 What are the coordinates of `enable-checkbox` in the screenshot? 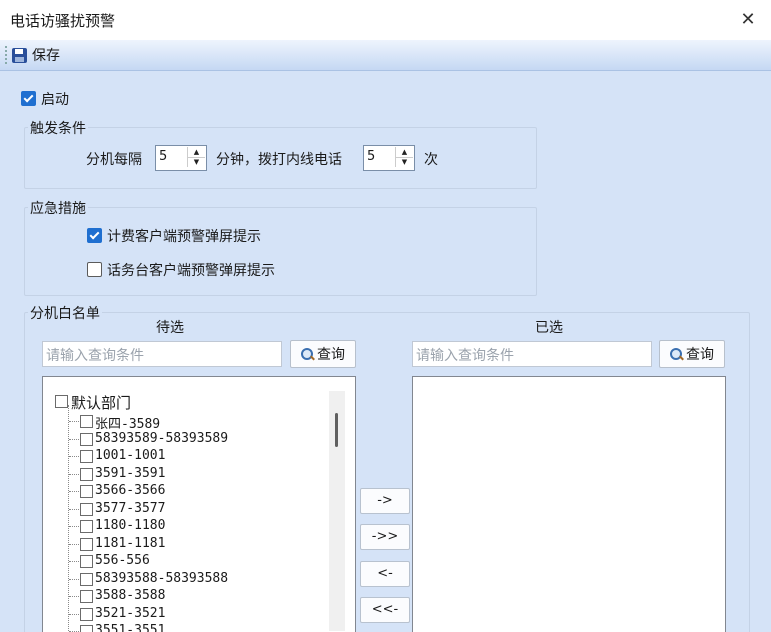 It's located at (28, 98).